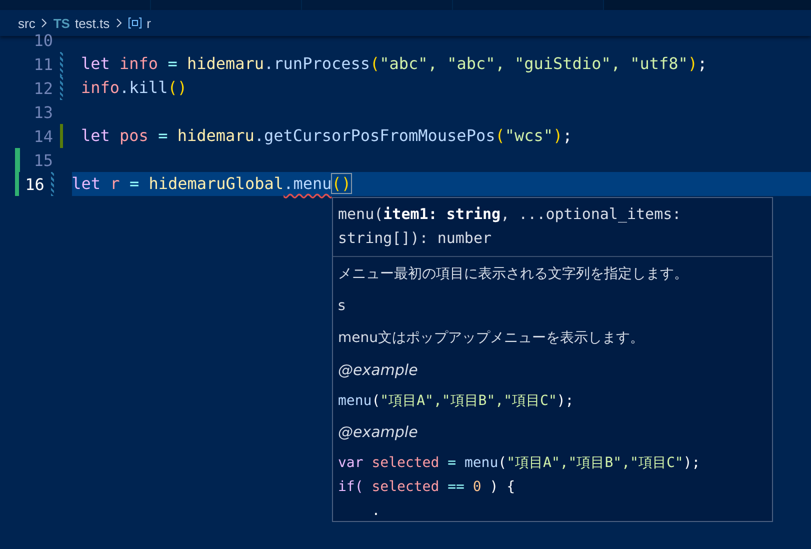 The width and height of the screenshot is (811, 549). What do you see at coordinates (456, 401) in the screenshot?
I see `example-code-line: menu("項目A","項目B","項目C");` at bounding box center [456, 401].